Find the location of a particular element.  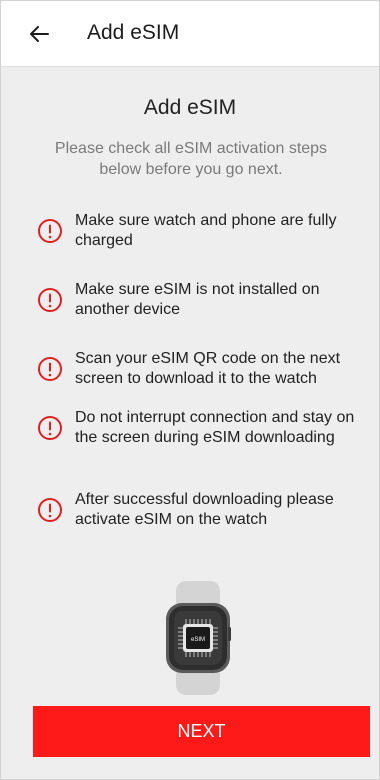

arrow-left-icon is located at coordinates (39, 34).